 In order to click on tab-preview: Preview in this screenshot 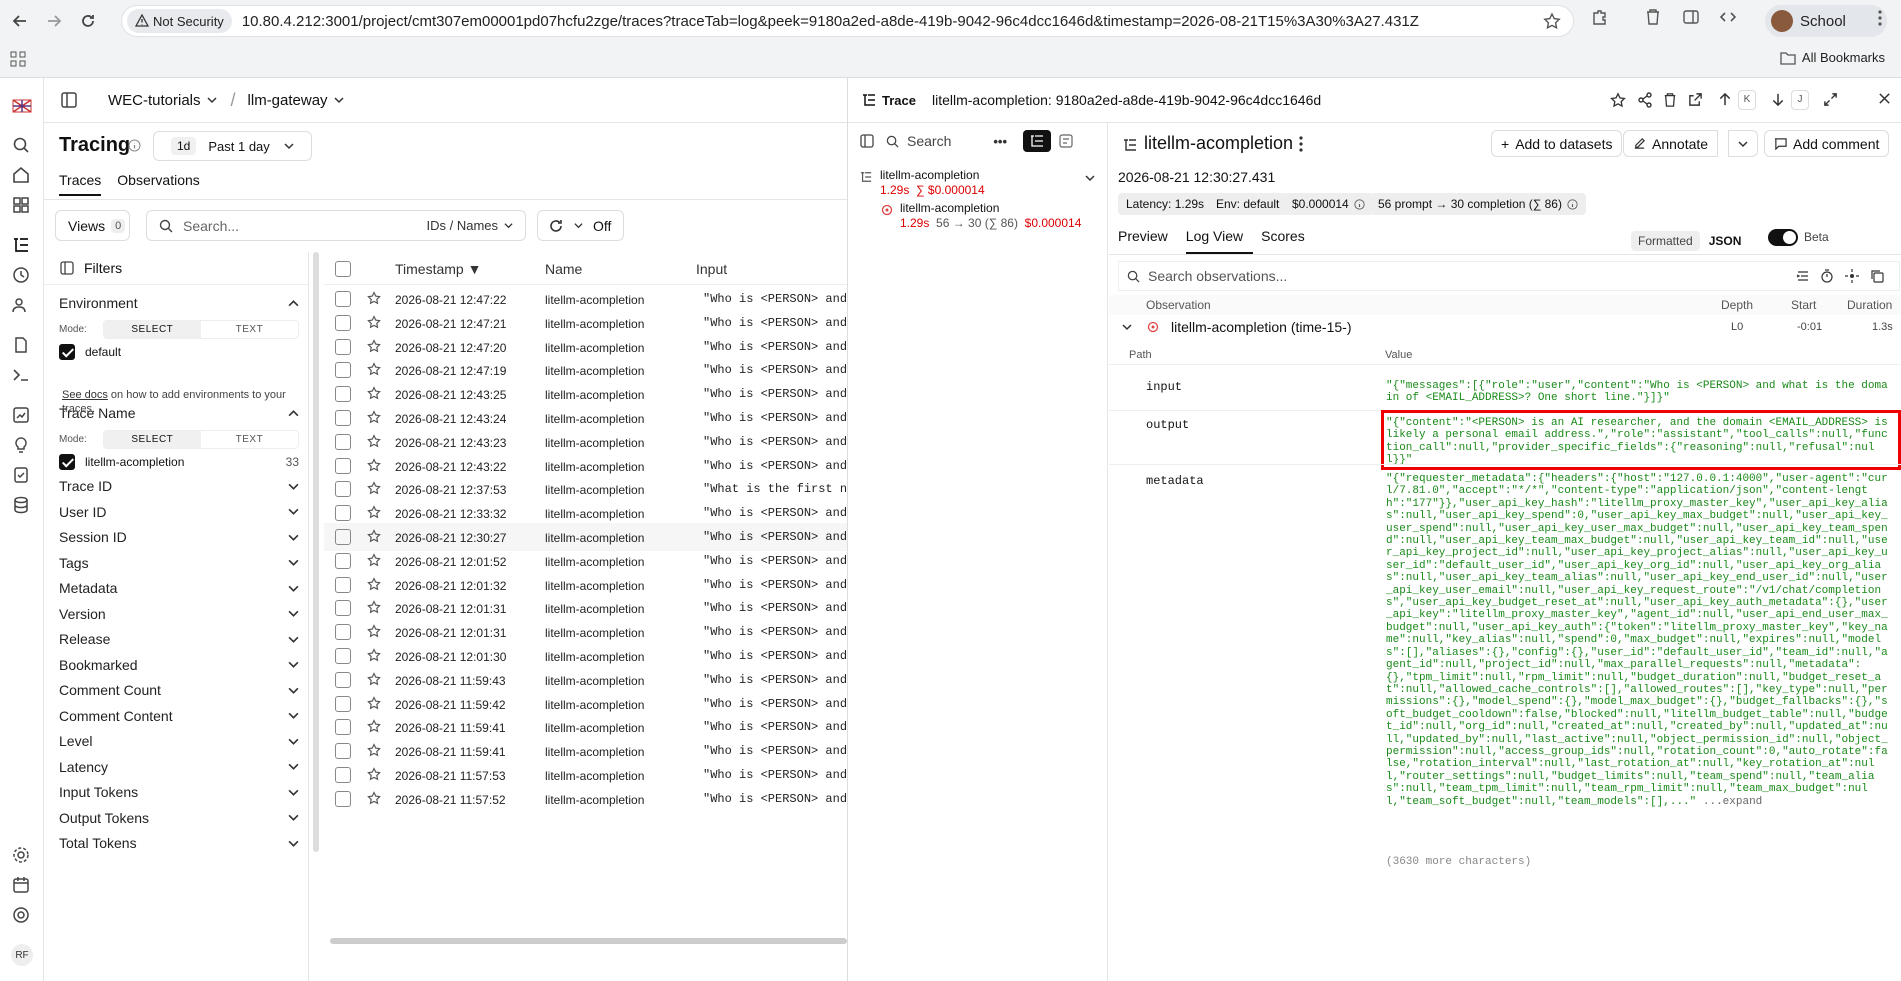, I will do `click(1148, 241)`.